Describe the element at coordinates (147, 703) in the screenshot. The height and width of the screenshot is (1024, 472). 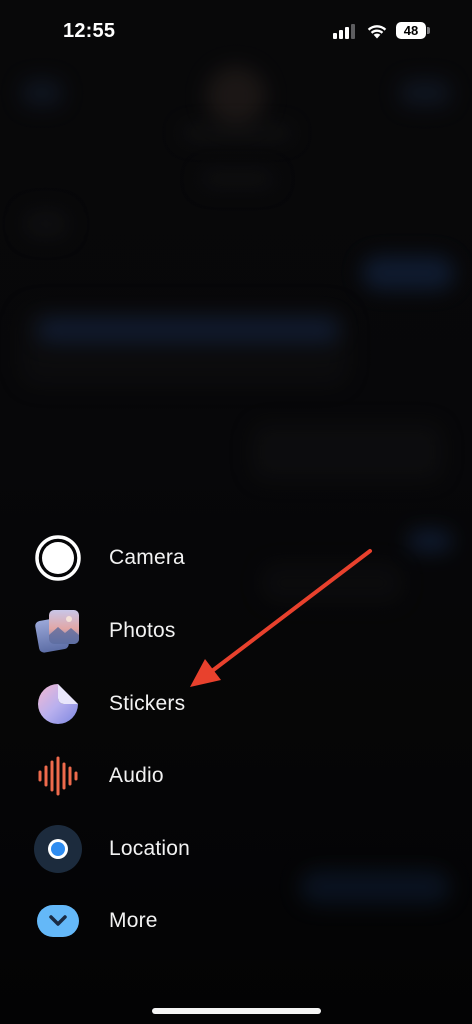
I see `menu-item-label: Stickers` at that location.